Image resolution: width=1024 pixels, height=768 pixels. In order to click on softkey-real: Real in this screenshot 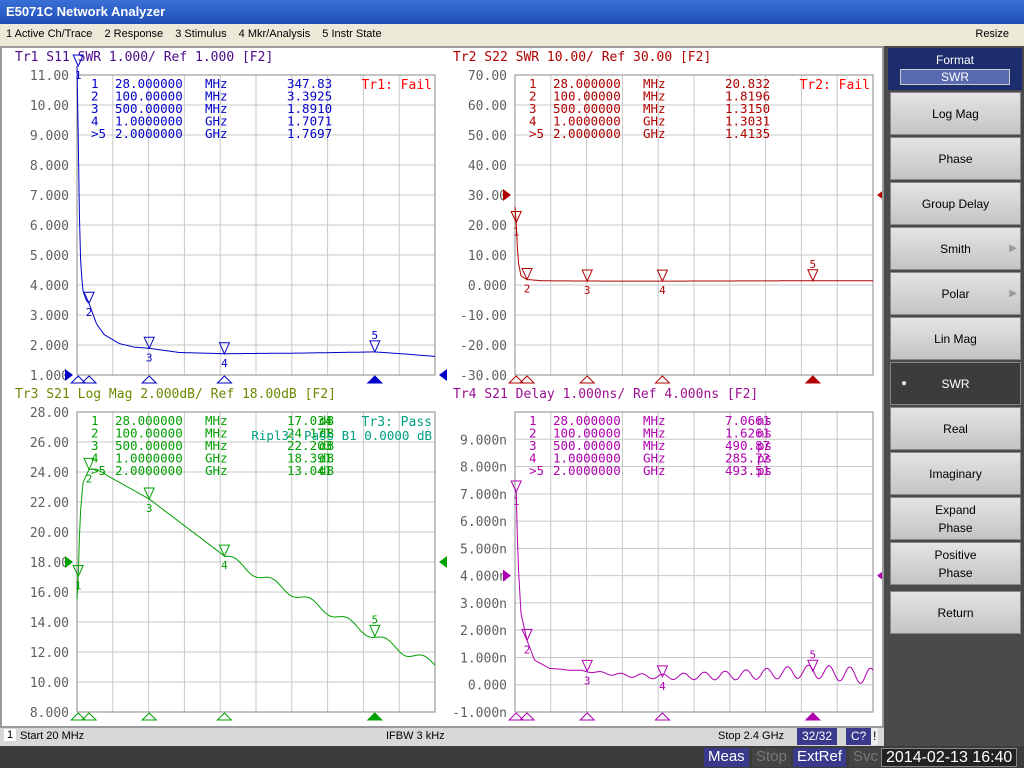, I will do `click(955, 428)`.